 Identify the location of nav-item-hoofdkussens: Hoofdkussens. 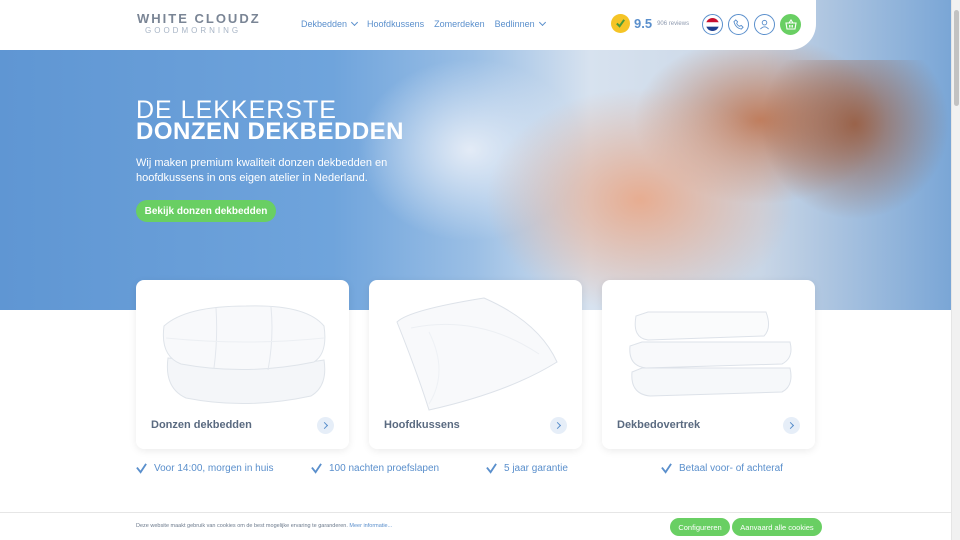
(395, 24).